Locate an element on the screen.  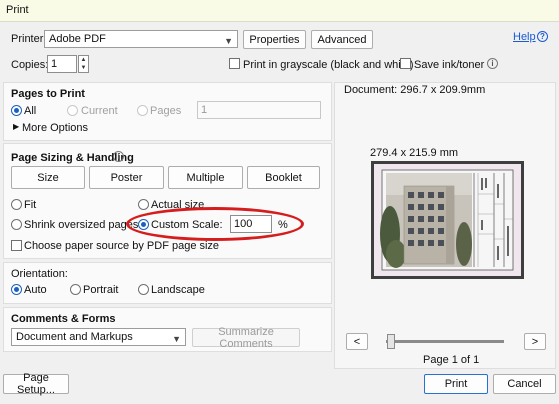
pages-current-radio is located at coordinates (72, 110).